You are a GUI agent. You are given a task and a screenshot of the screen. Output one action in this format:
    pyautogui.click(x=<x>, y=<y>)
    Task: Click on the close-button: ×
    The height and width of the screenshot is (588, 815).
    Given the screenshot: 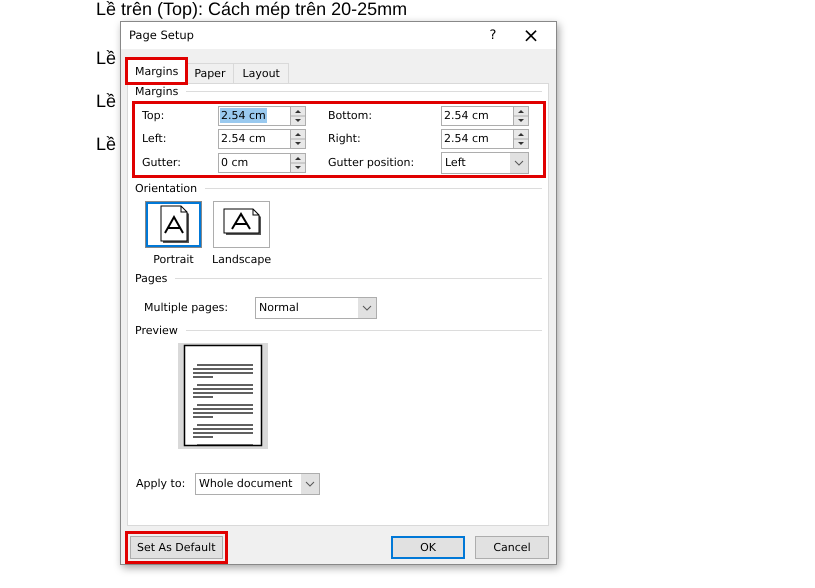 What is the action you would take?
    pyautogui.click(x=531, y=35)
    